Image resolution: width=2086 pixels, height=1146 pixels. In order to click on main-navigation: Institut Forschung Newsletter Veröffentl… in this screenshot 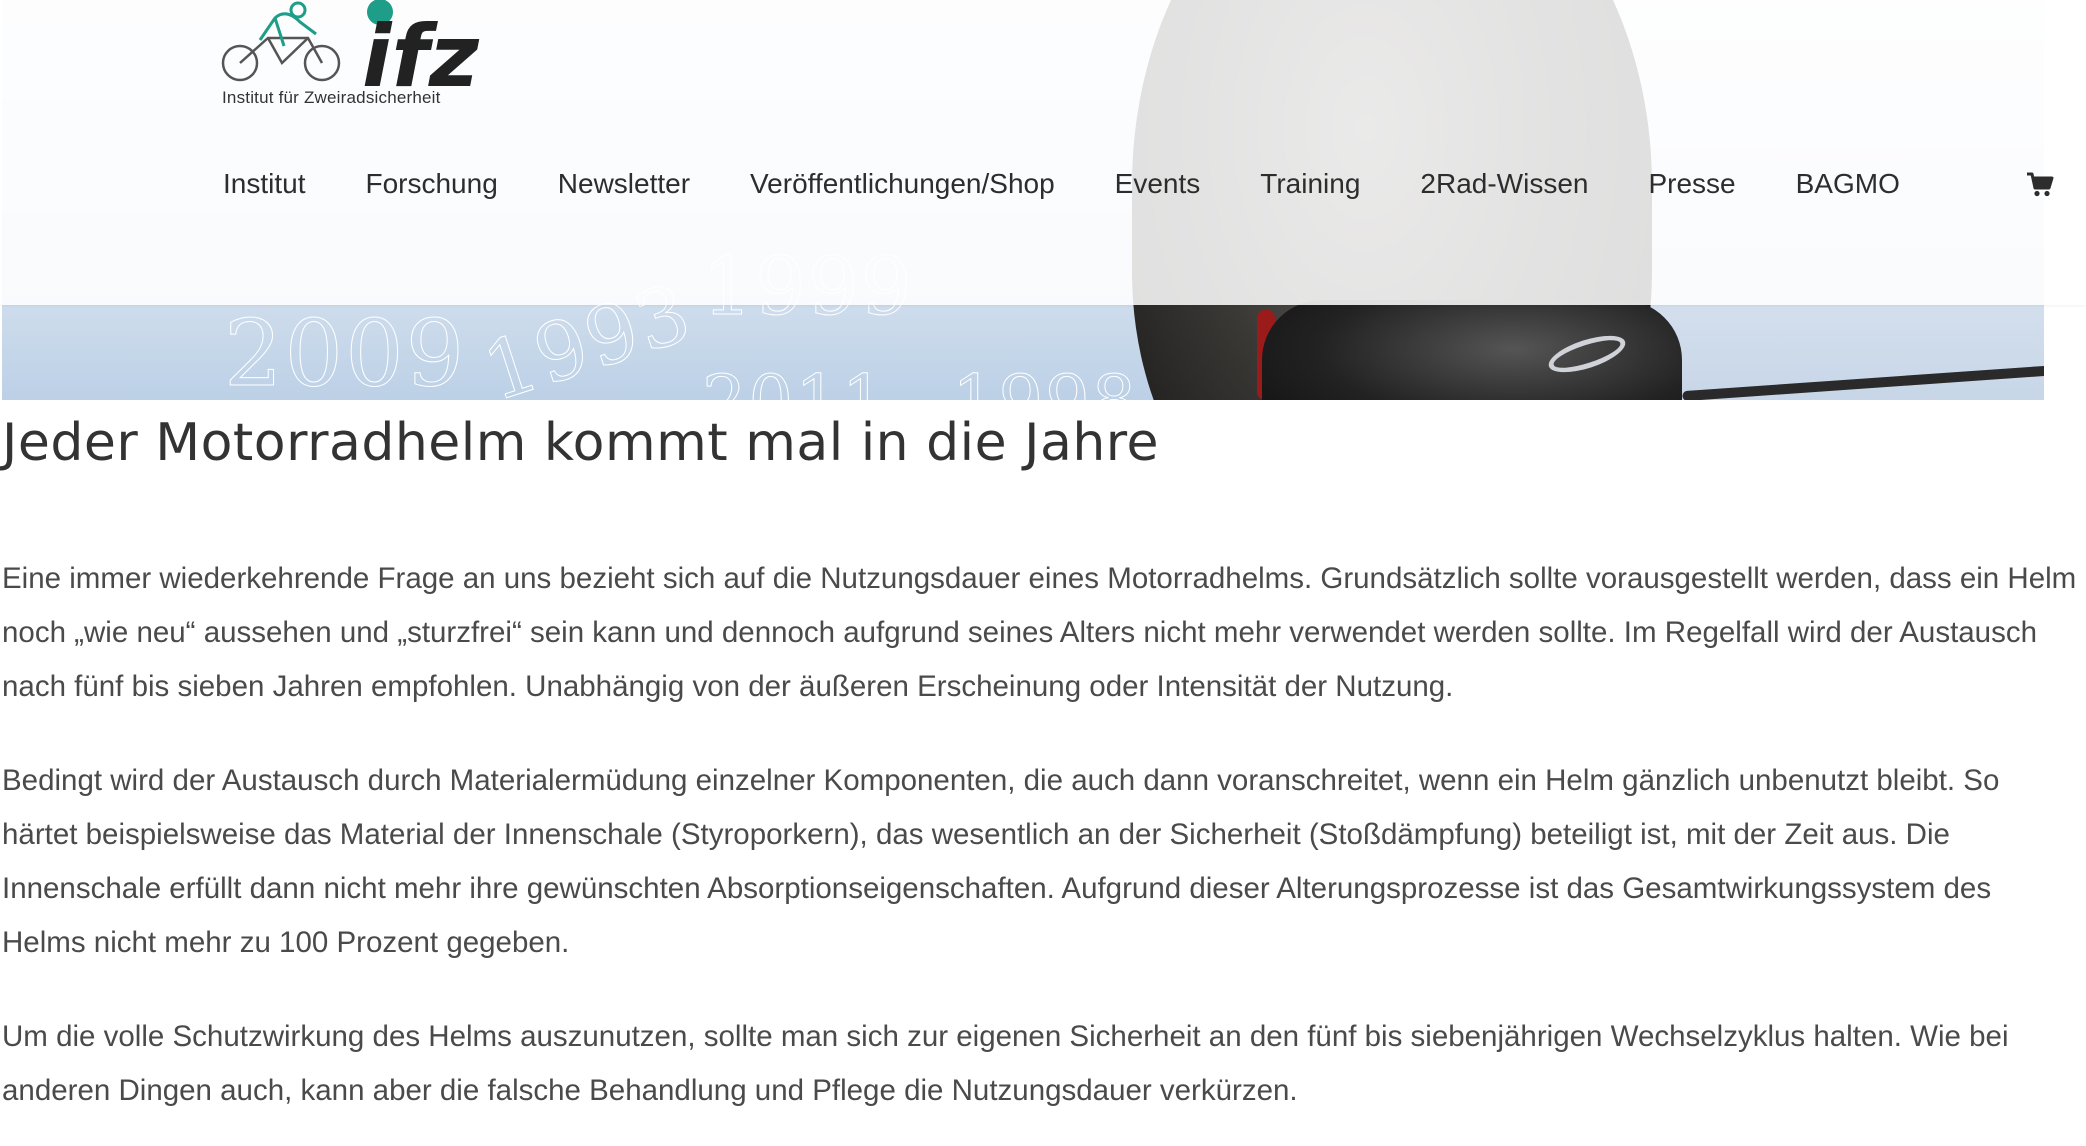, I will do `click(1091, 184)`.